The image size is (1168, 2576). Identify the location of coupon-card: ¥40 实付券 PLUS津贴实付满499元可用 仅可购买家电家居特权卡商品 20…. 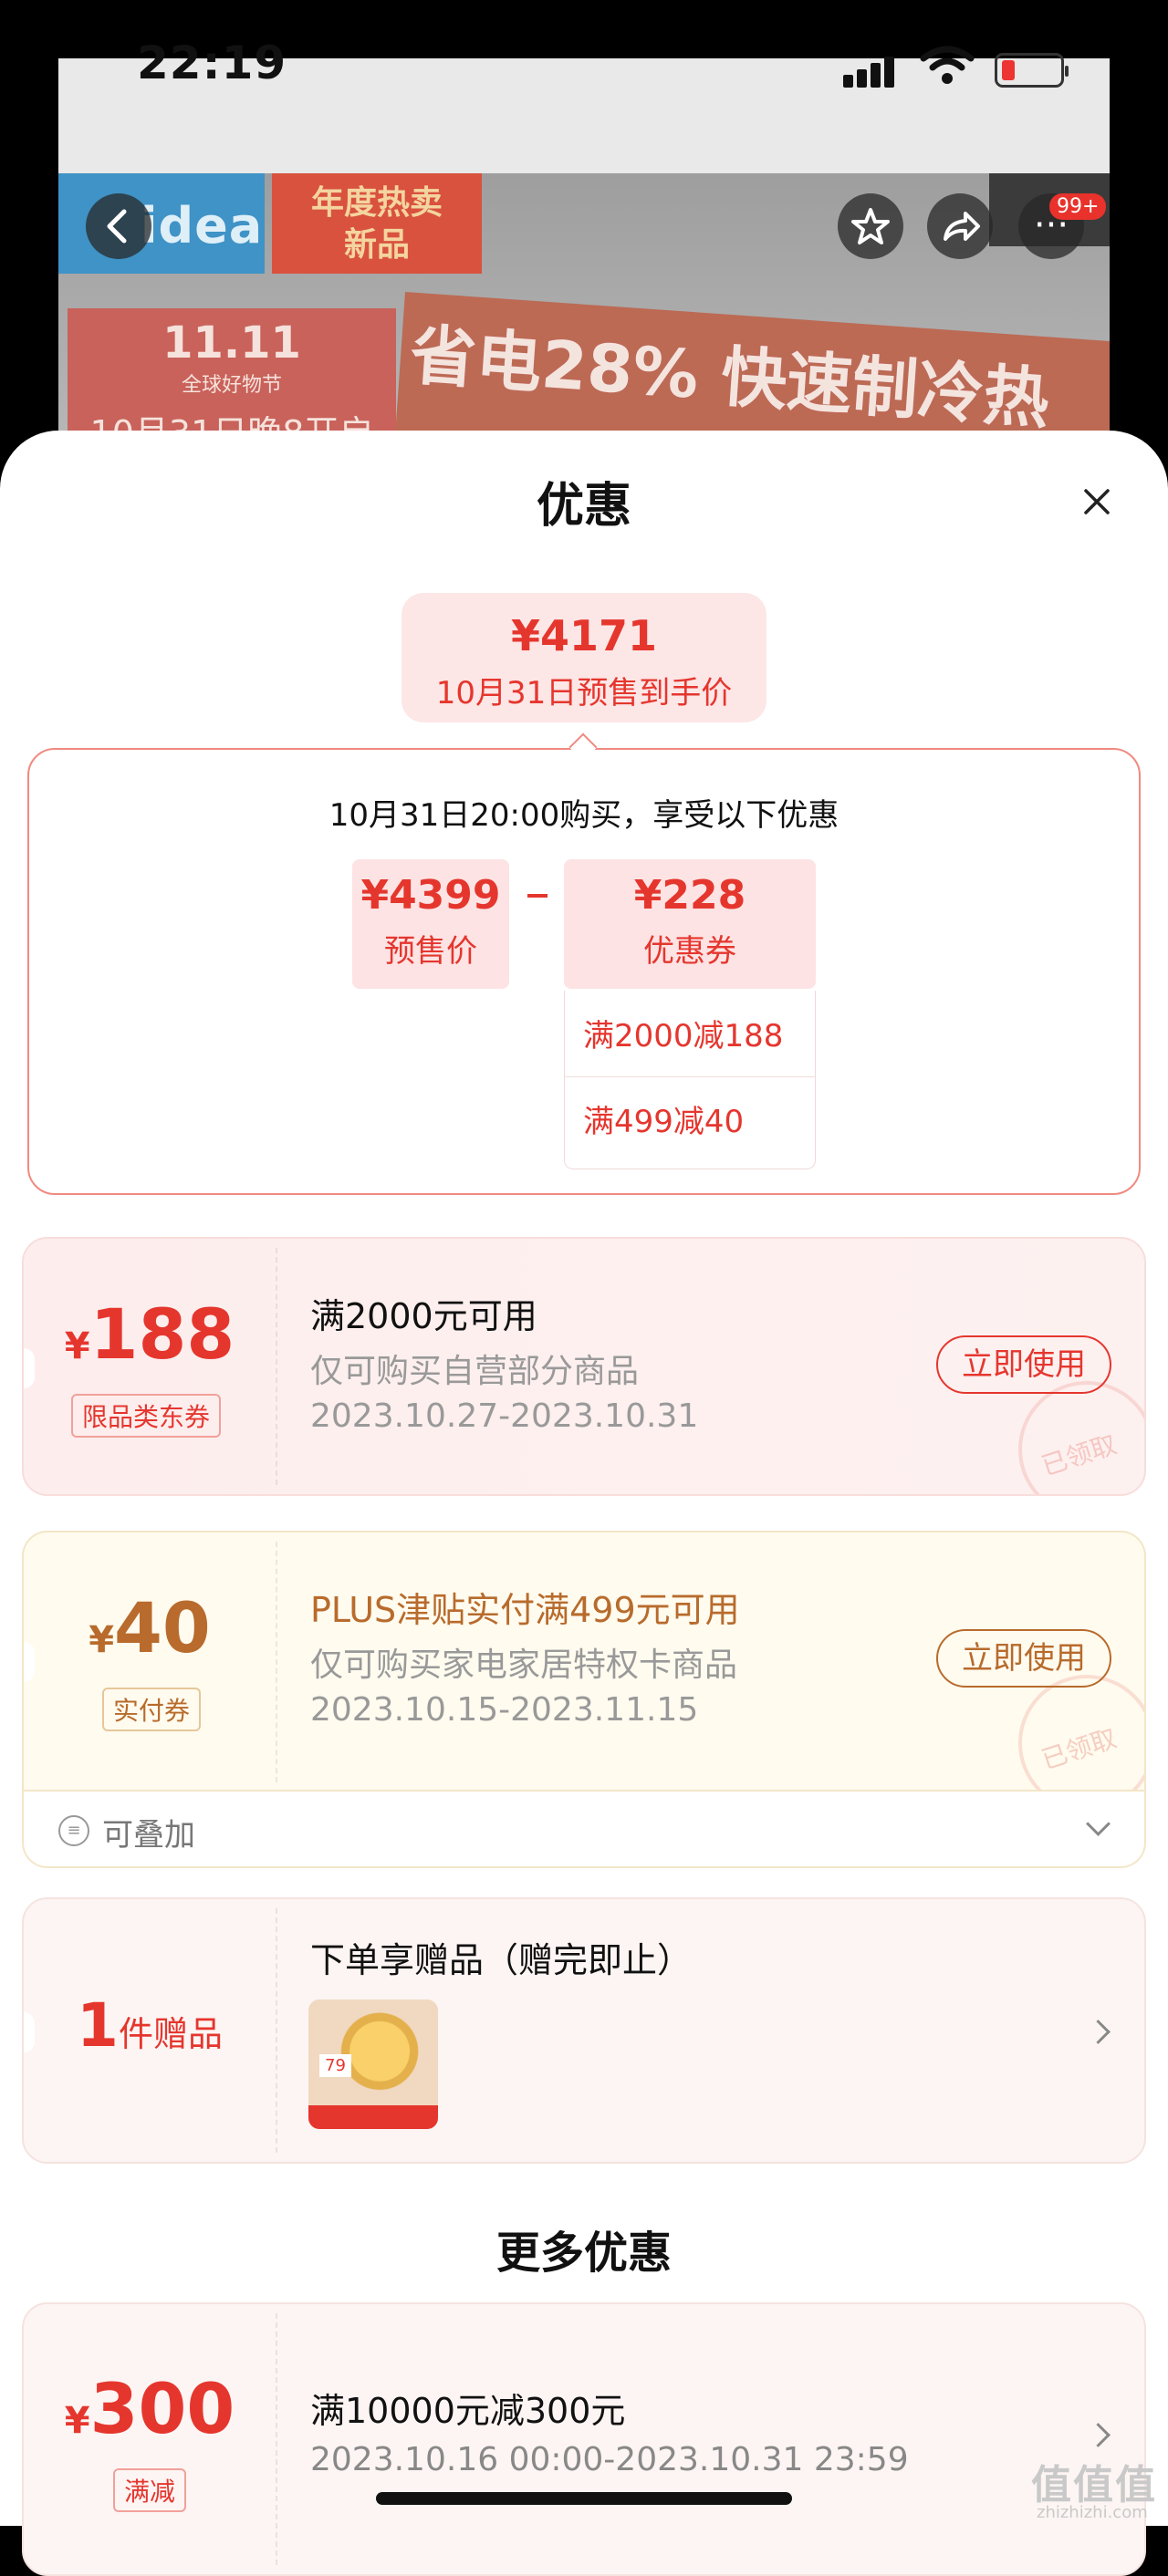
(584, 1661).